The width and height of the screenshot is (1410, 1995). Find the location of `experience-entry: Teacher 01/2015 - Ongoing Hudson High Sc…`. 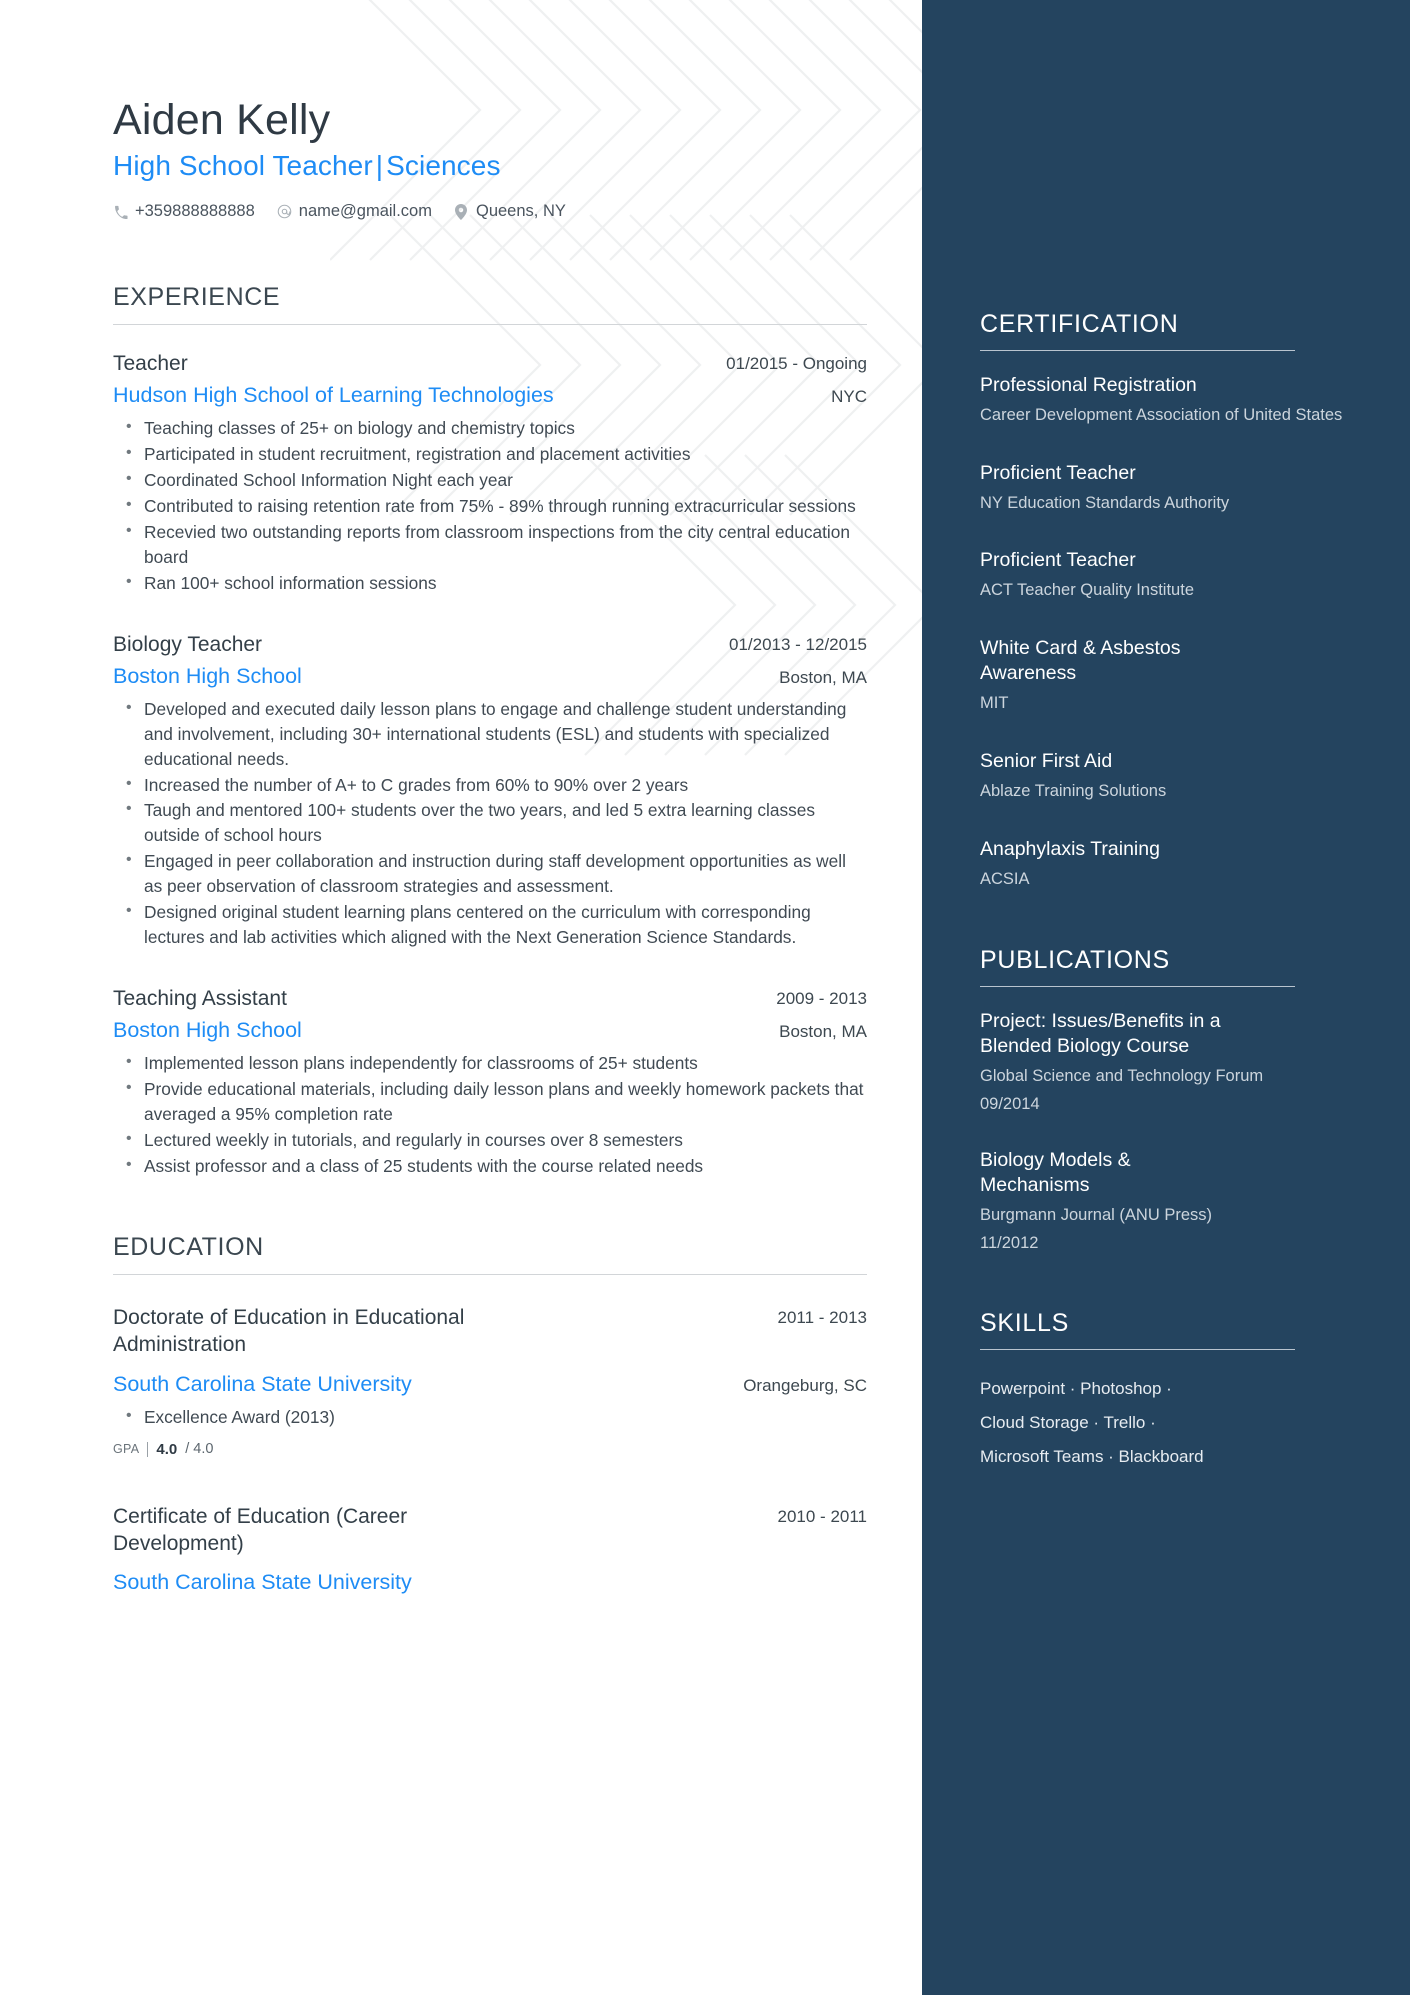

experience-entry: Teacher 01/2015 - Ongoing Hudson High Sc… is located at coordinates (490, 473).